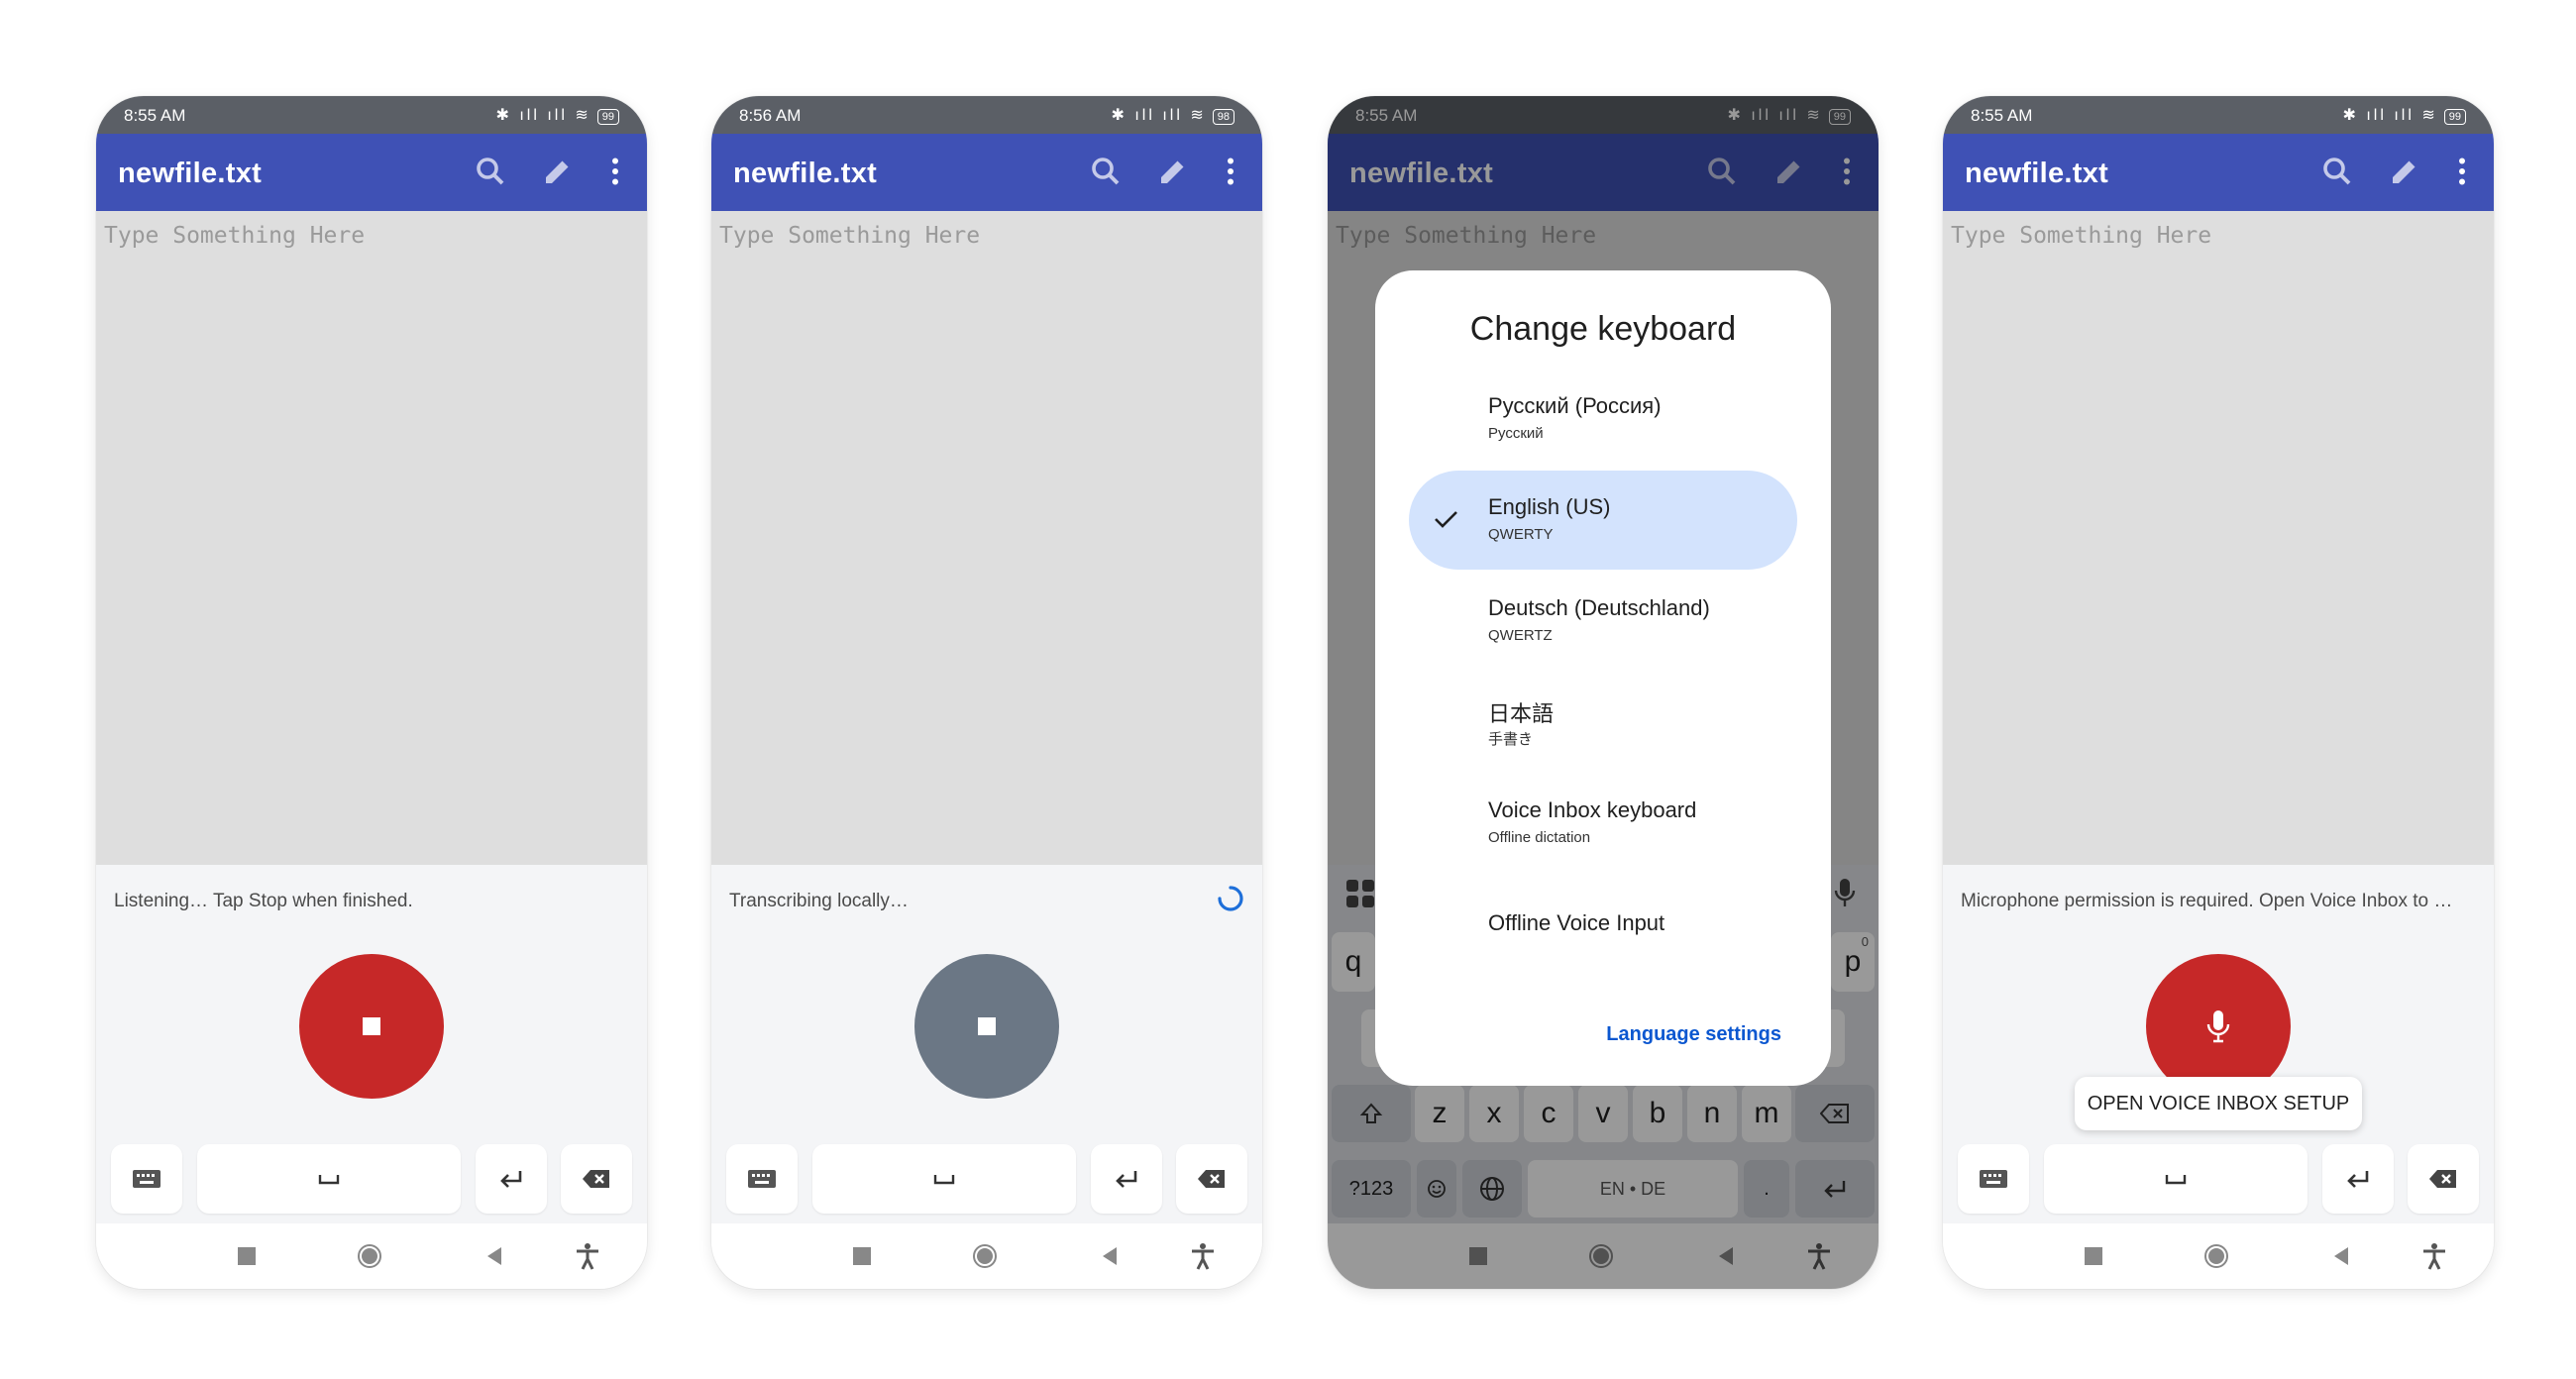 Image resolution: width=2576 pixels, height=1379 pixels. I want to click on status-time: 8:55 AM, so click(2002, 116).